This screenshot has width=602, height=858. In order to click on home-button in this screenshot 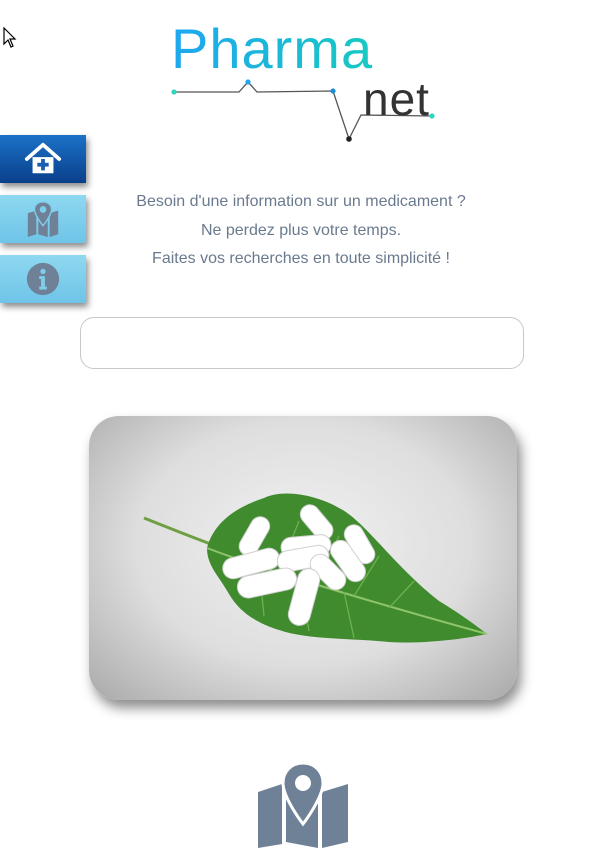, I will do `click(43, 159)`.